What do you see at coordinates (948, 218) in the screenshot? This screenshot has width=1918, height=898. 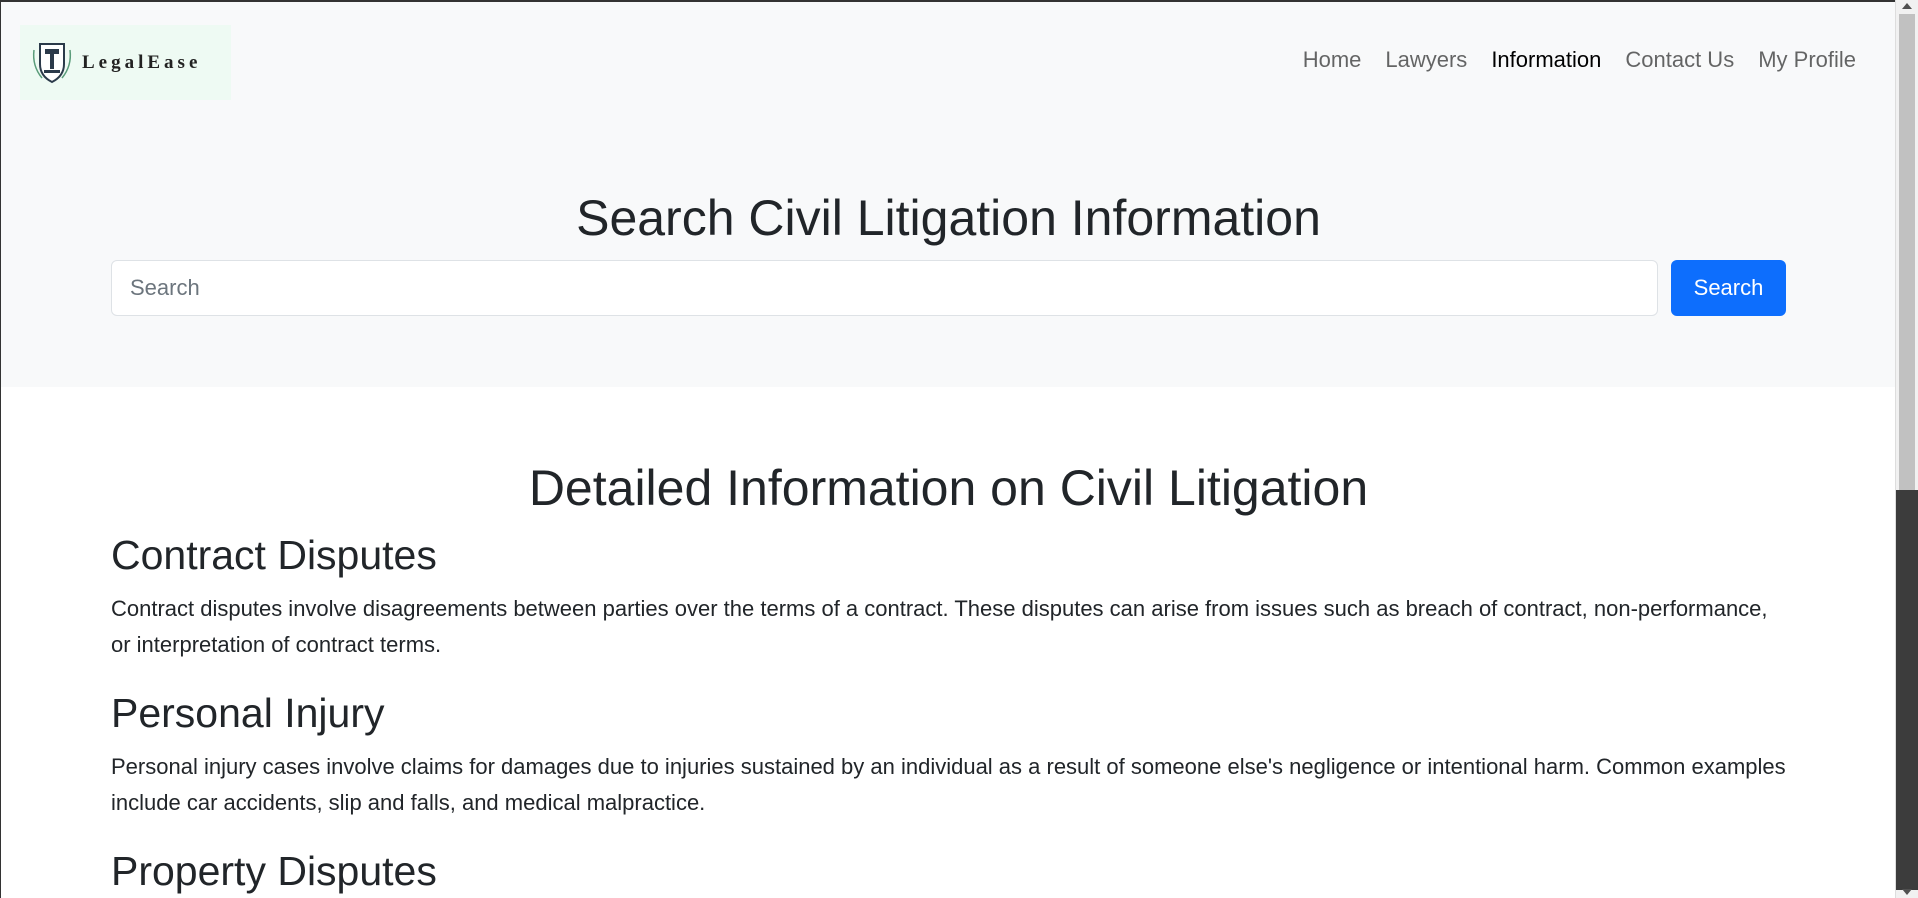 I see `search-title: Search Civil Litigation Information` at bounding box center [948, 218].